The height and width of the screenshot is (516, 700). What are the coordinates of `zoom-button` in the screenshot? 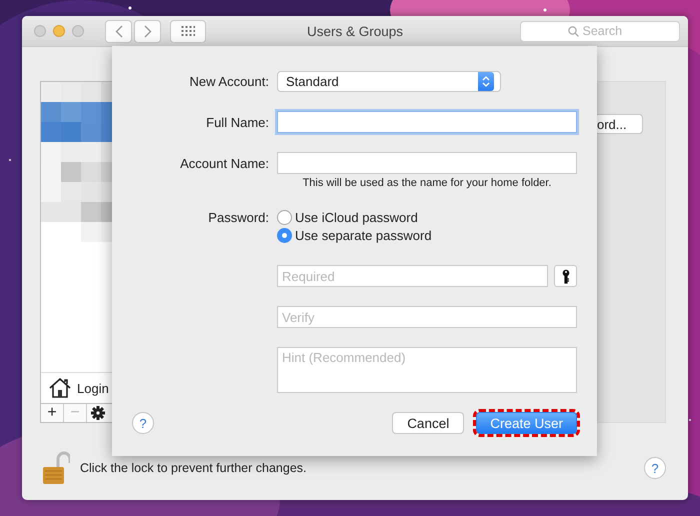 It's located at (78, 31).